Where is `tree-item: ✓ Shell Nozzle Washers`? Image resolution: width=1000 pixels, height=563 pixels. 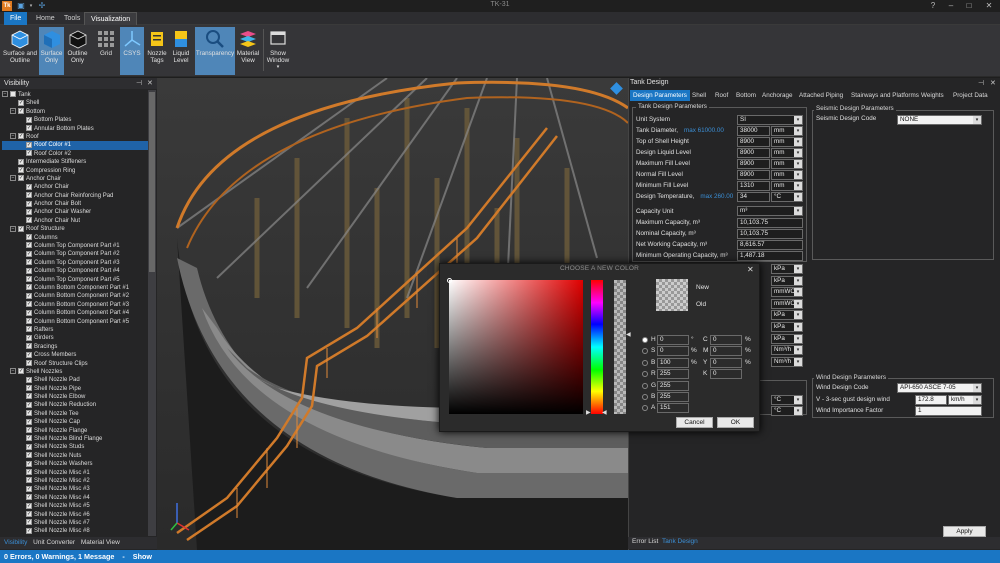 tree-item: ✓ Shell Nozzle Washers is located at coordinates (75, 464).